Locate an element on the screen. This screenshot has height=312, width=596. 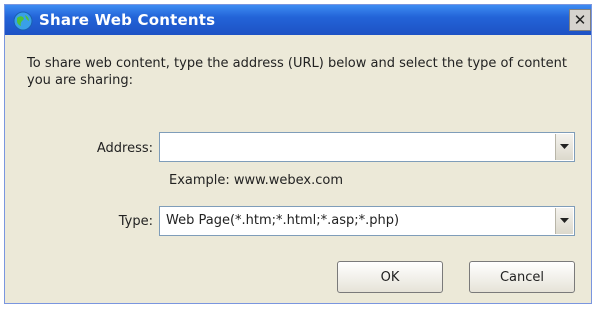
close-icon: ✕ is located at coordinates (580, 20).